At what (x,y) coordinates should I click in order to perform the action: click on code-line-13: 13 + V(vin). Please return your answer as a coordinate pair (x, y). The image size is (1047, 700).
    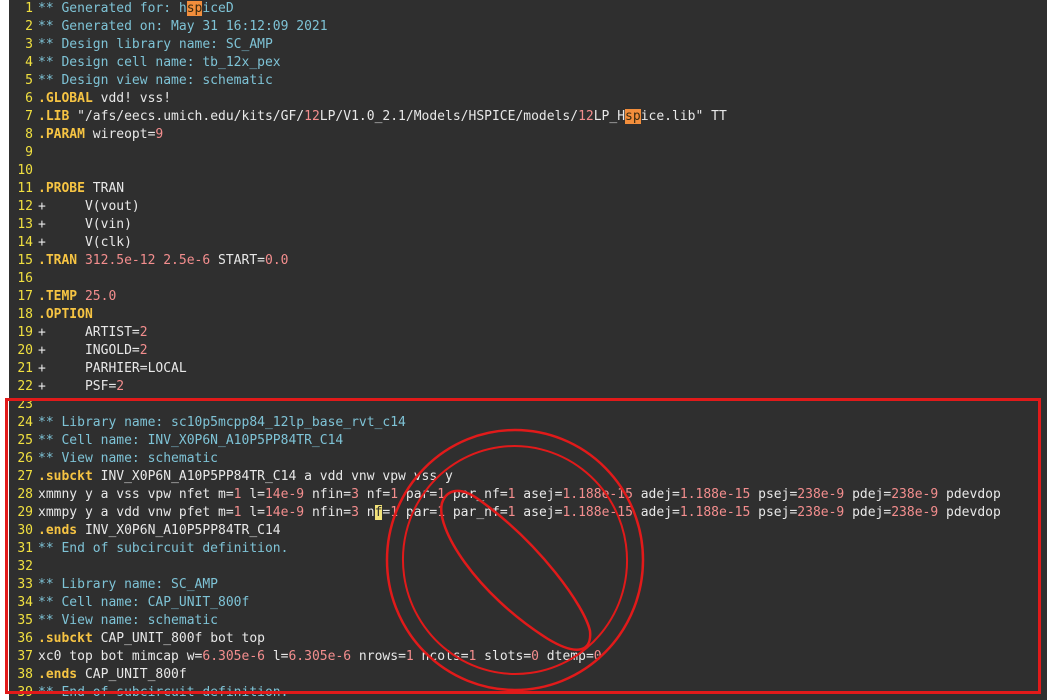
    Looking at the image, I should click on (70, 225).